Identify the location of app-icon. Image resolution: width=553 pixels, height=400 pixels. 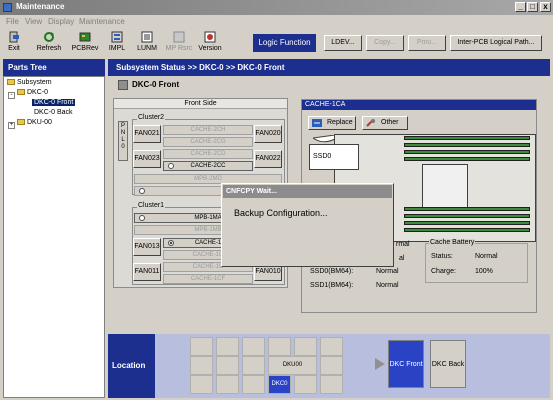
(7, 7).